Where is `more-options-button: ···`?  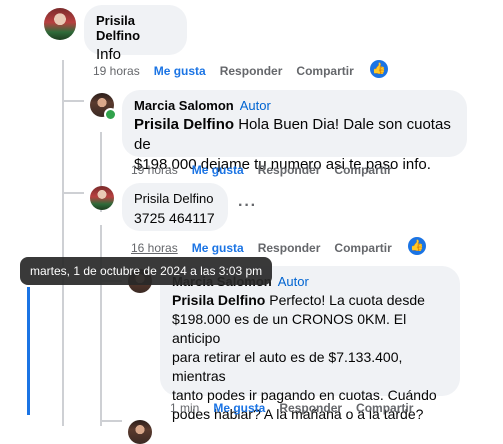
more-options-button: ··· is located at coordinates (247, 206).